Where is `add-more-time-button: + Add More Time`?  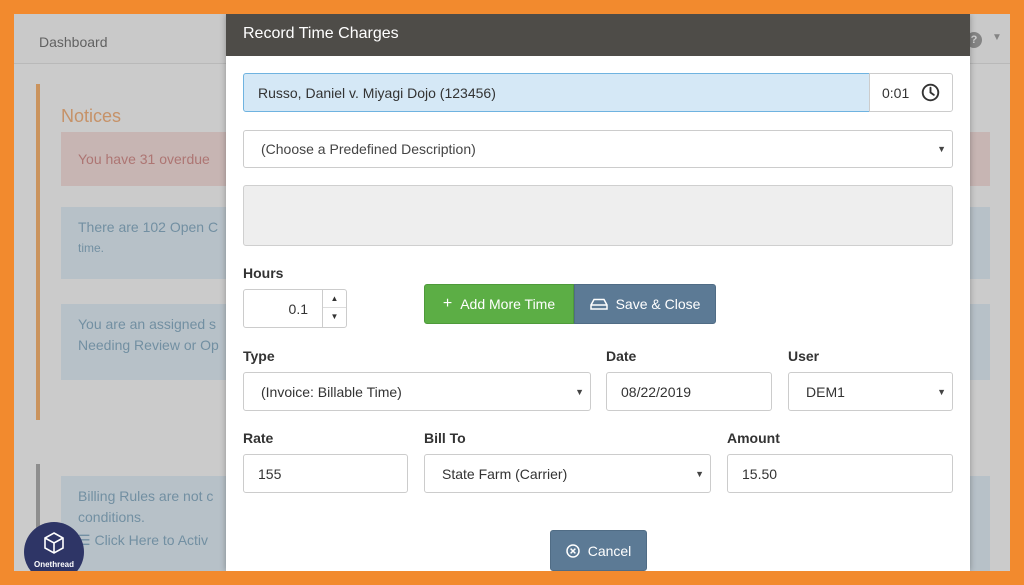 add-more-time-button: + Add More Time is located at coordinates (499, 304).